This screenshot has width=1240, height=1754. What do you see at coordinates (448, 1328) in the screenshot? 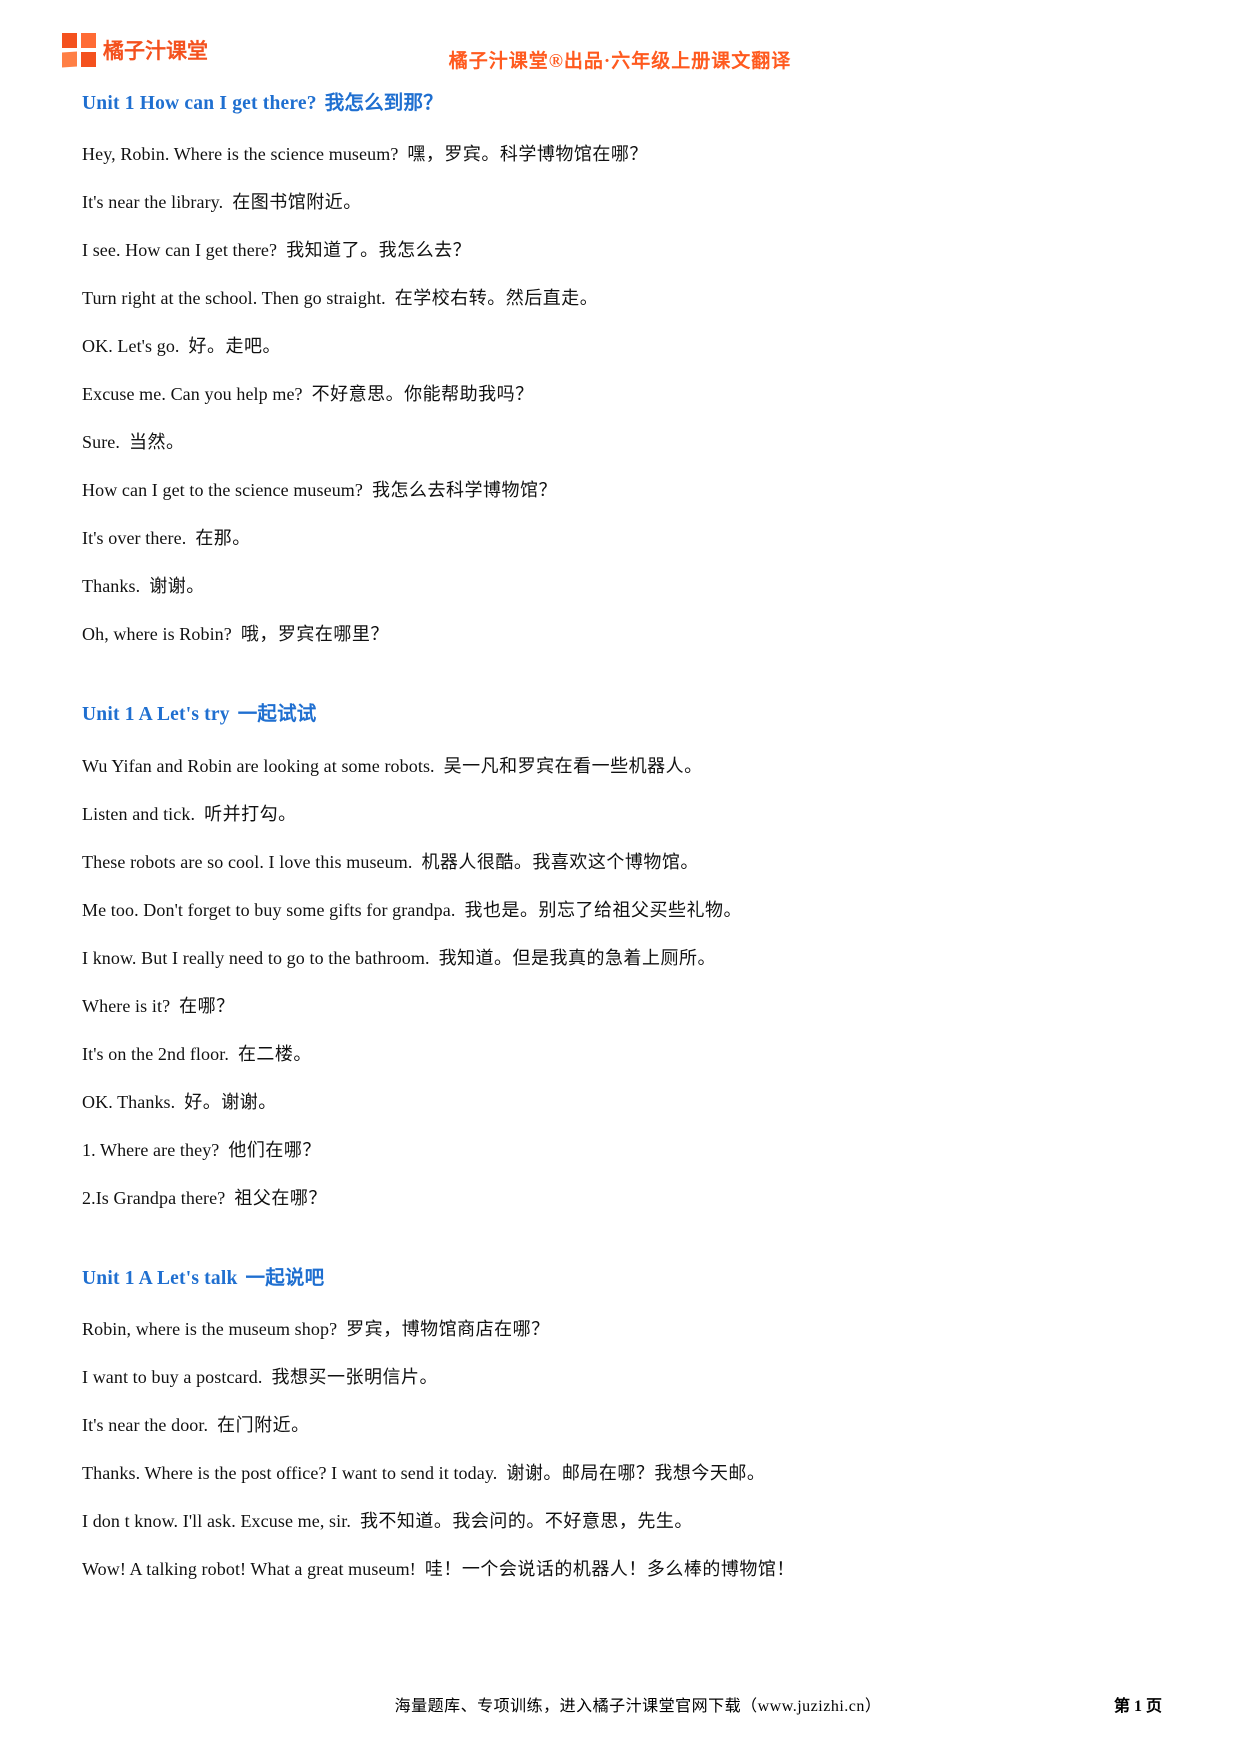
I see `line-cn: 罗宾，博物馆商店在哪？` at bounding box center [448, 1328].